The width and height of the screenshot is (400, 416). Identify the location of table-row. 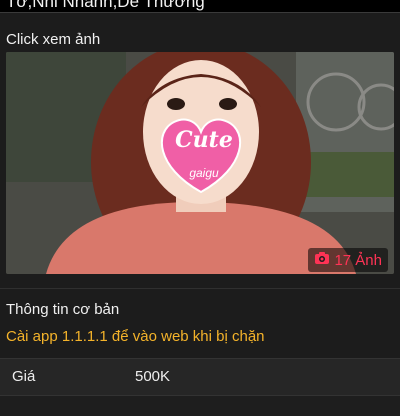
(200, 405).